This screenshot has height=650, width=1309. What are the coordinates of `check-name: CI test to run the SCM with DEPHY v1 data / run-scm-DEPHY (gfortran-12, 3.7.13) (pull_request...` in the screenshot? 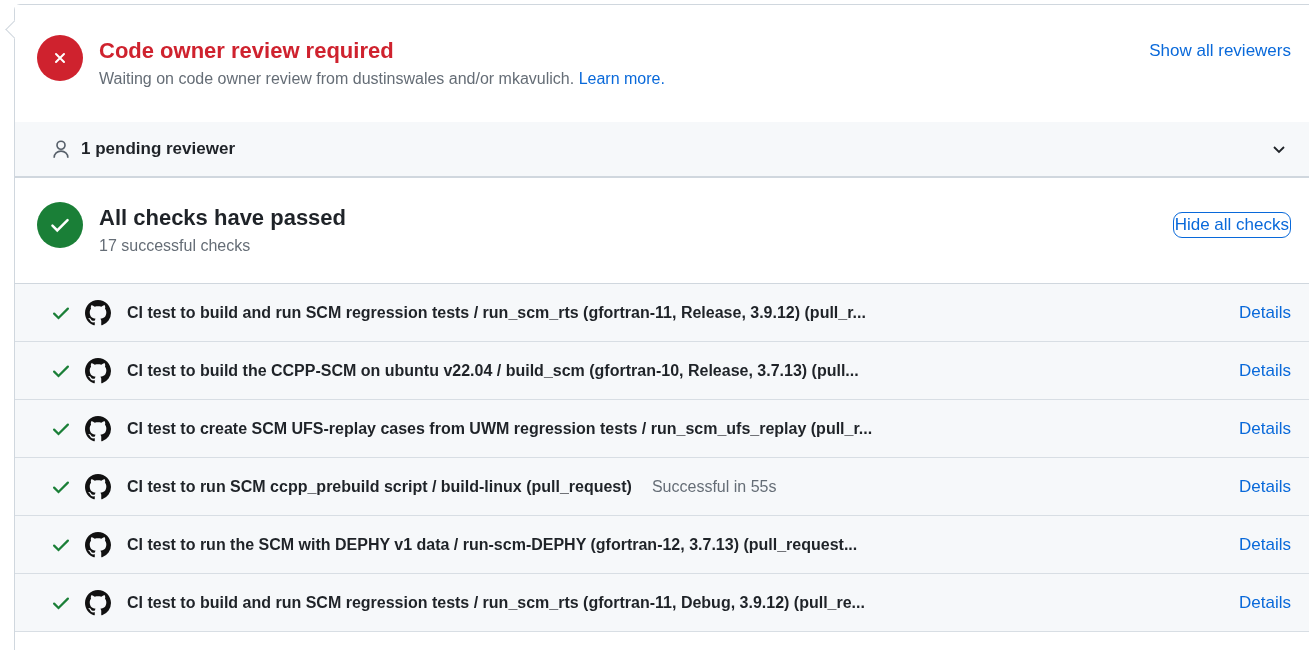 It's located at (492, 544).